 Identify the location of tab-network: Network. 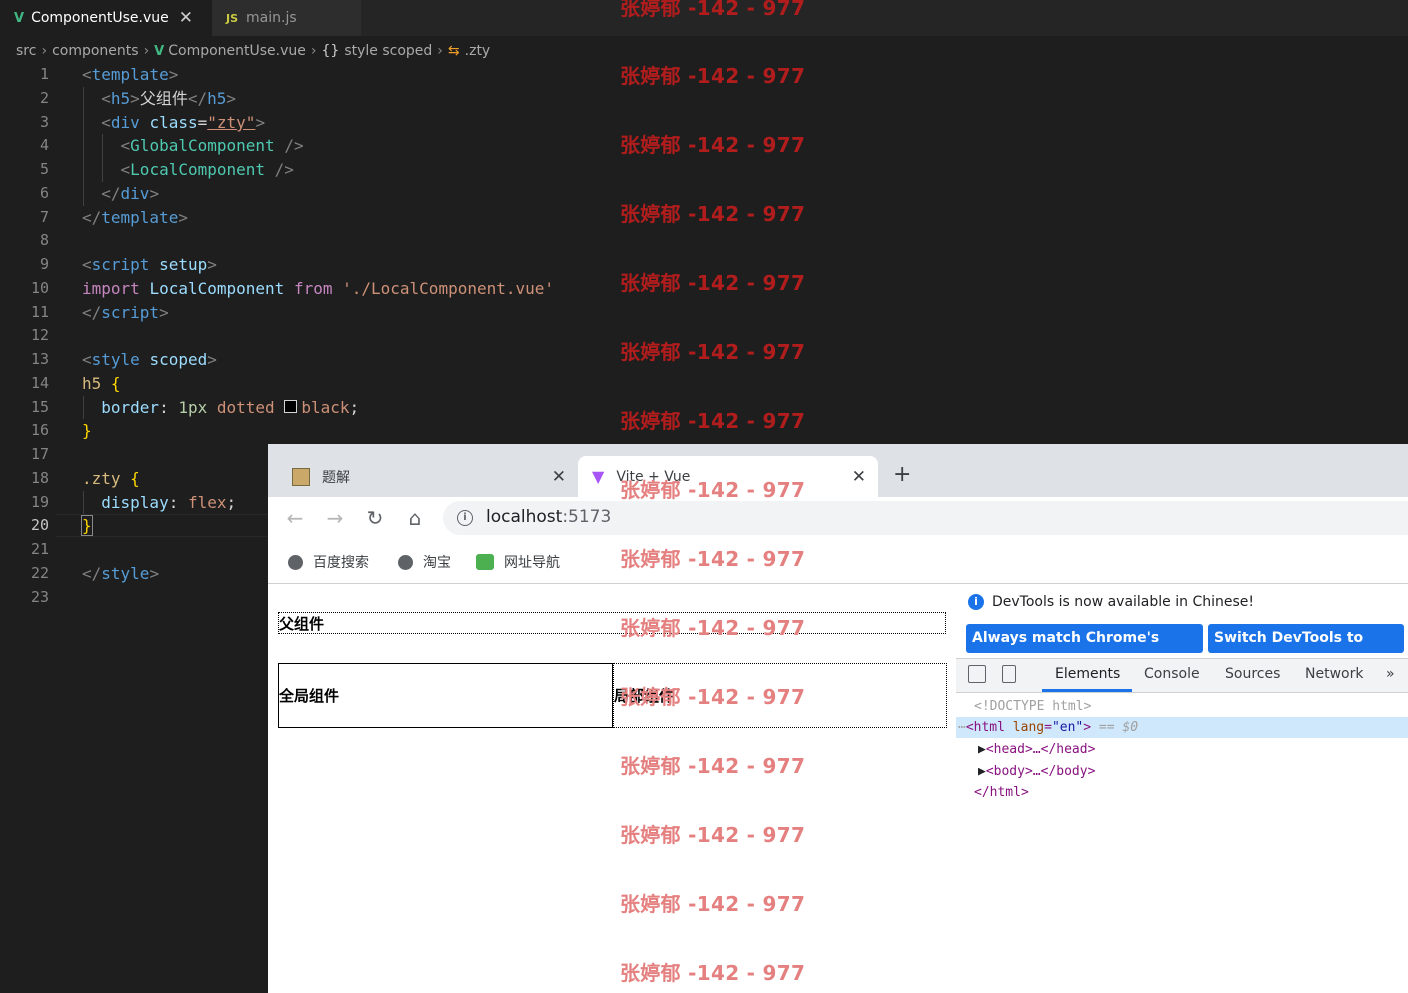
(1334, 674).